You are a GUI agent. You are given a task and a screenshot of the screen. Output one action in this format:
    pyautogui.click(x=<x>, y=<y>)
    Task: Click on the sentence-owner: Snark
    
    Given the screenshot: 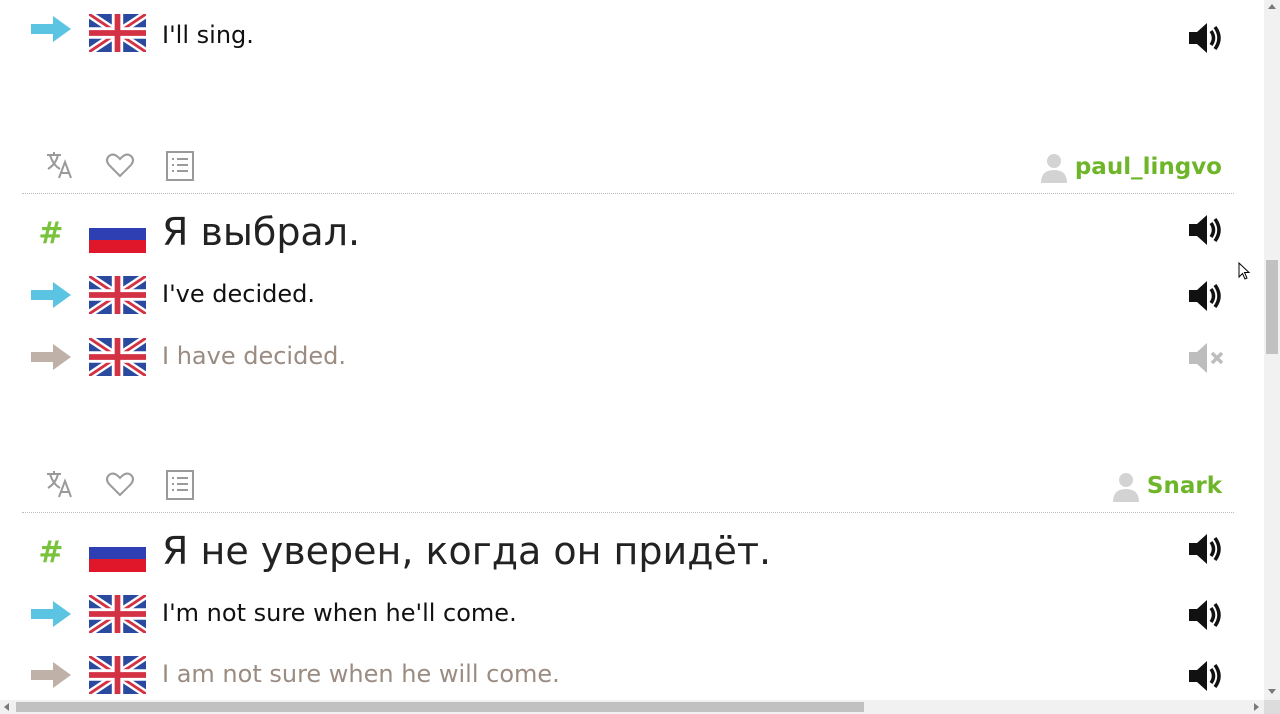 What is the action you would take?
    pyautogui.click(x=1166, y=486)
    